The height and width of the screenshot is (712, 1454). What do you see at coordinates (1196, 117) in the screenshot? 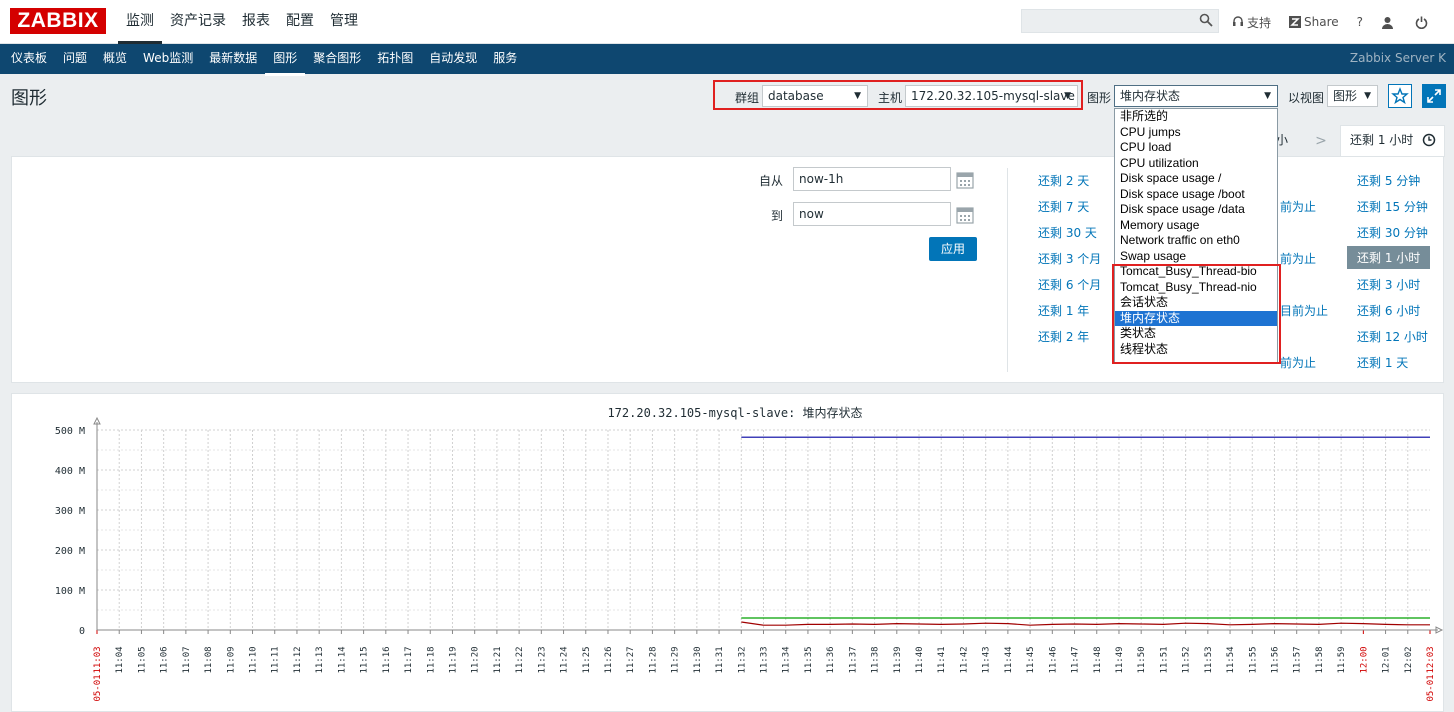
I see `dropdown-option: 非所选的` at bounding box center [1196, 117].